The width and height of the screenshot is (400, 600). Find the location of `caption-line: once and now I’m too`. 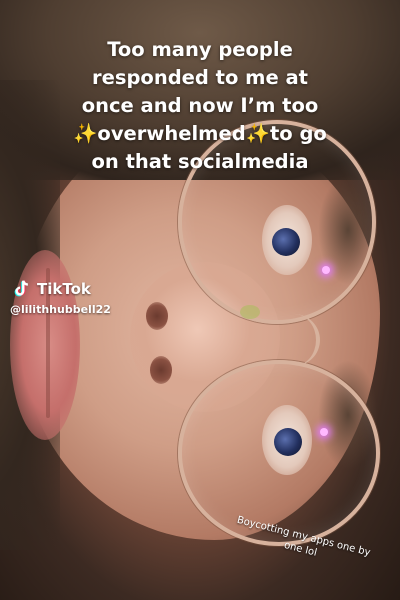

caption-line: once and now I’m too is located at coordinates (200, 105).